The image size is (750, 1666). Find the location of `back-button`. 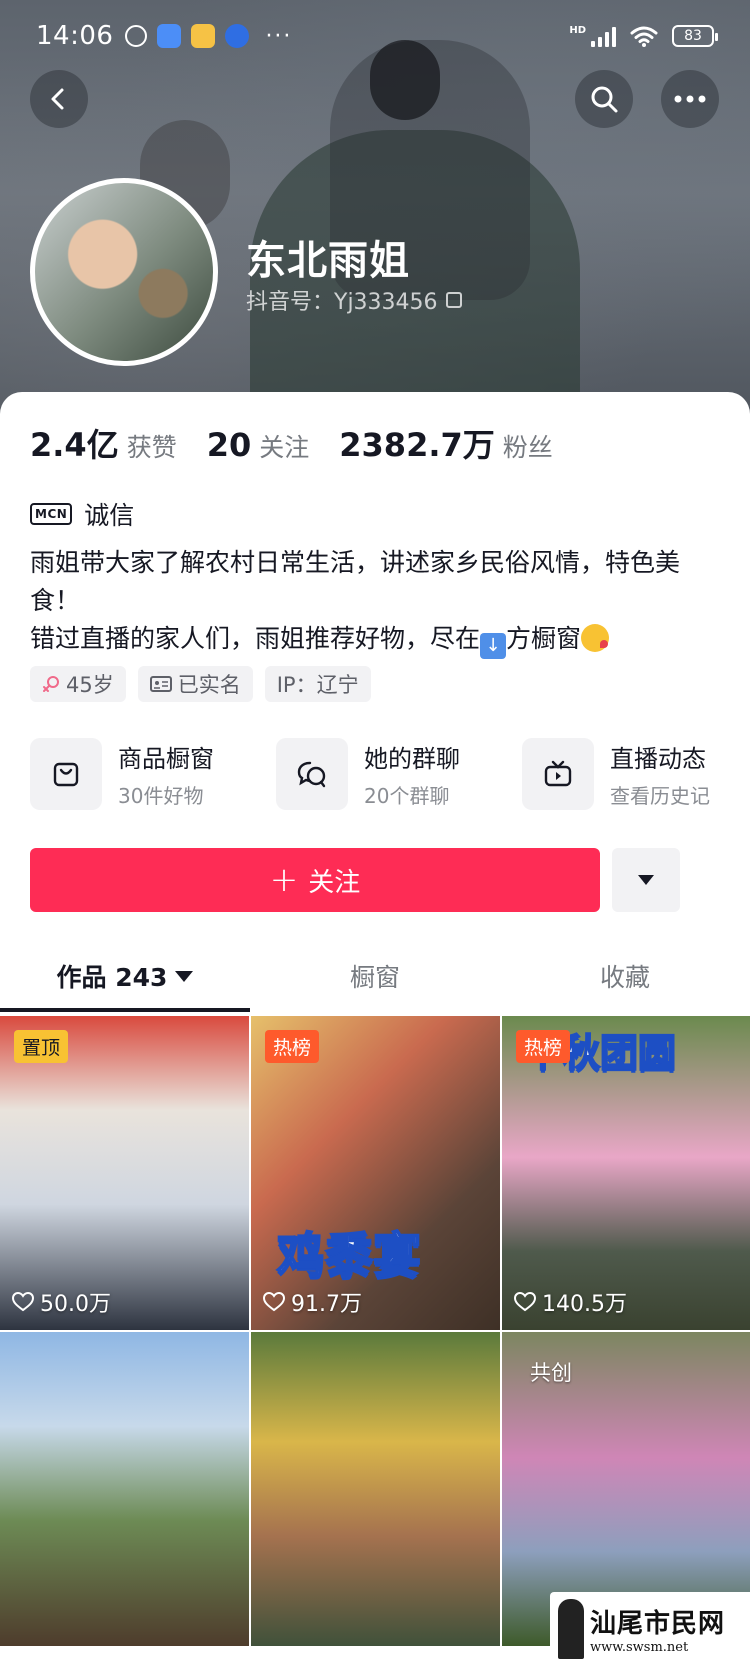

back-button is located at coordinates (59, 99).